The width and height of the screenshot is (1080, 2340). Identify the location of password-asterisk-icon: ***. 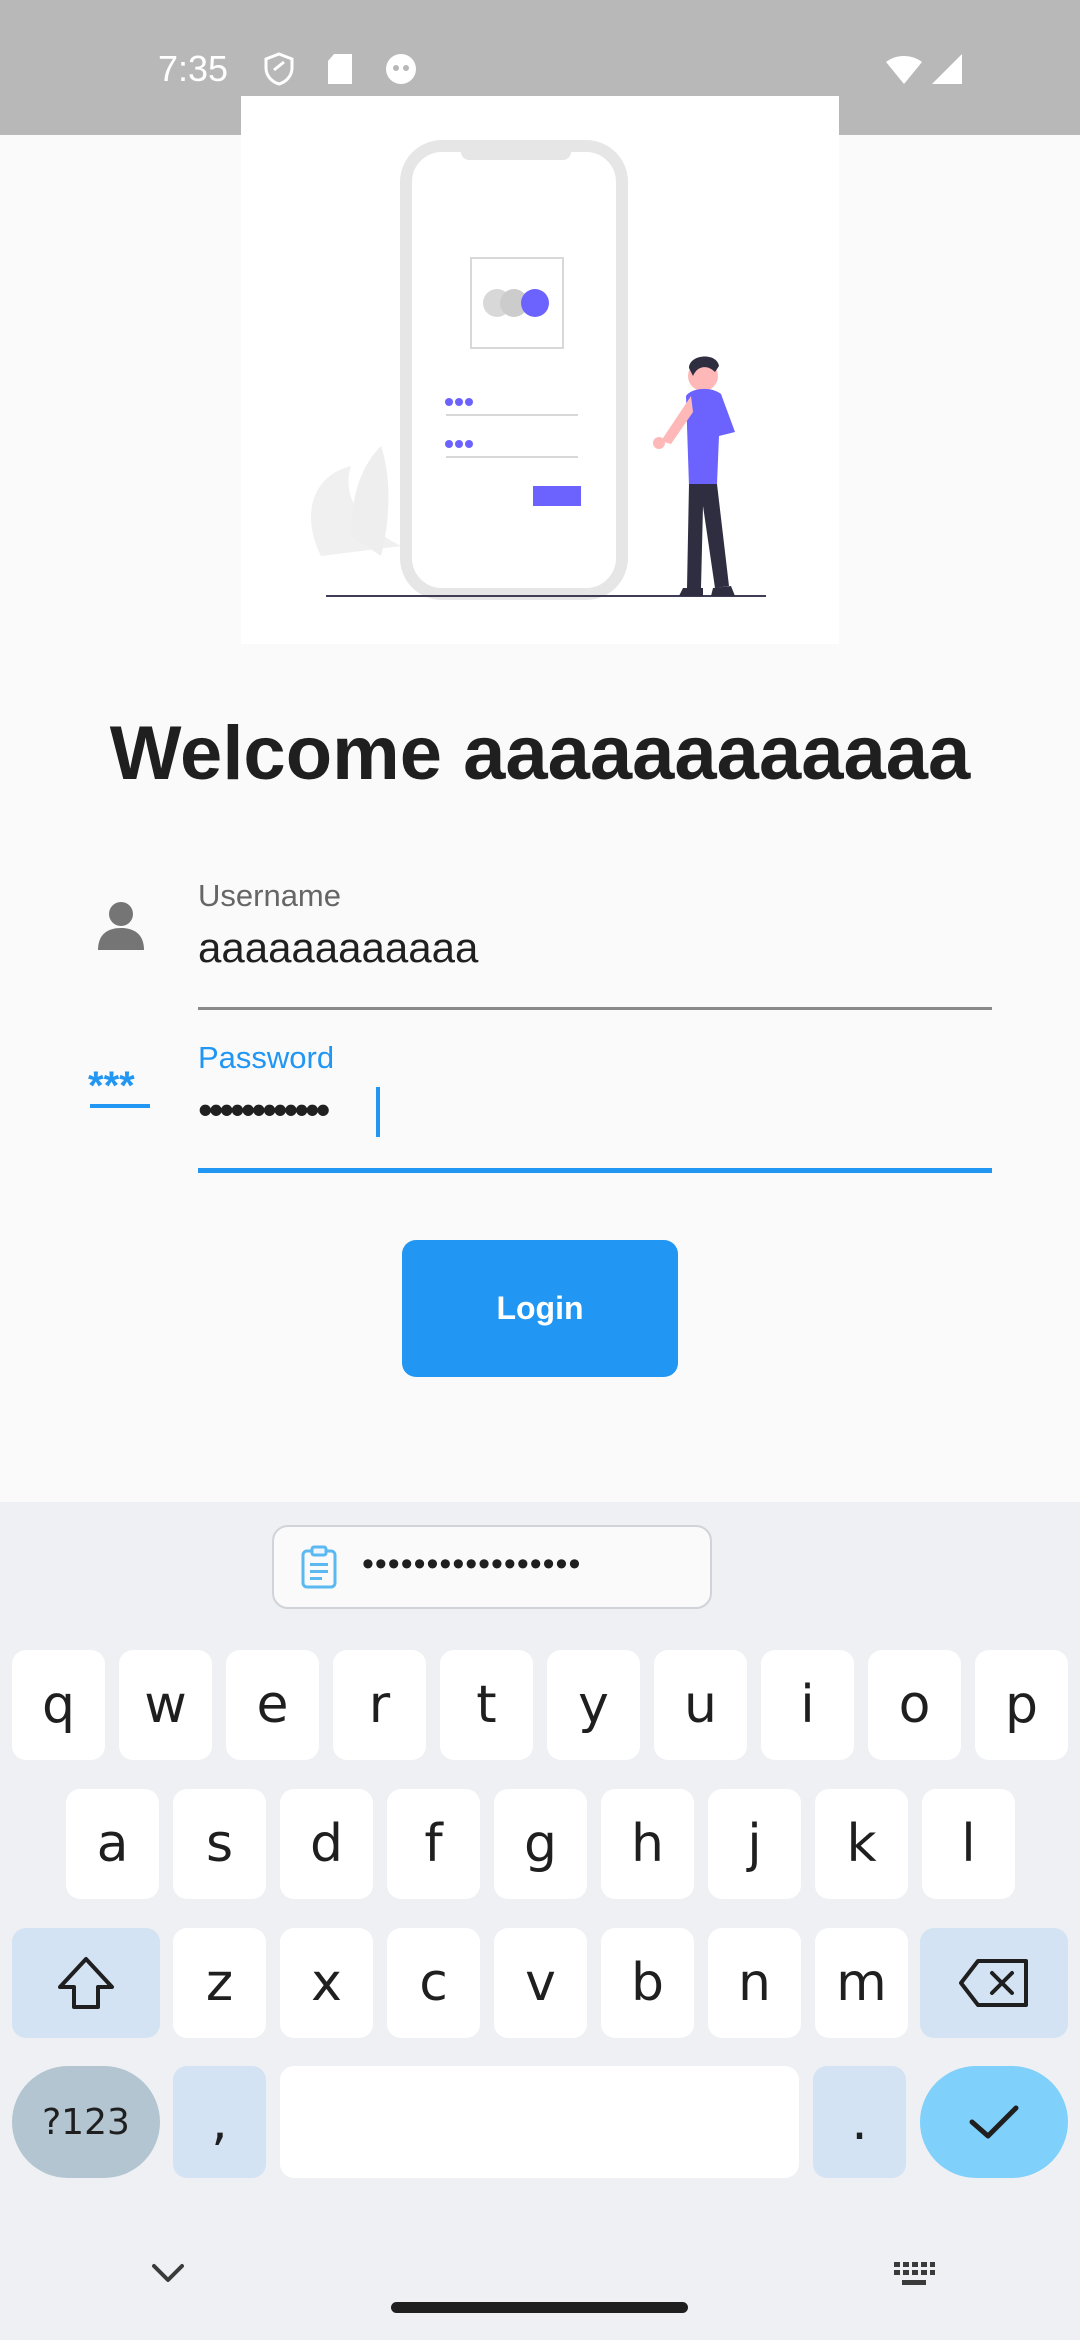
(111, 1086).